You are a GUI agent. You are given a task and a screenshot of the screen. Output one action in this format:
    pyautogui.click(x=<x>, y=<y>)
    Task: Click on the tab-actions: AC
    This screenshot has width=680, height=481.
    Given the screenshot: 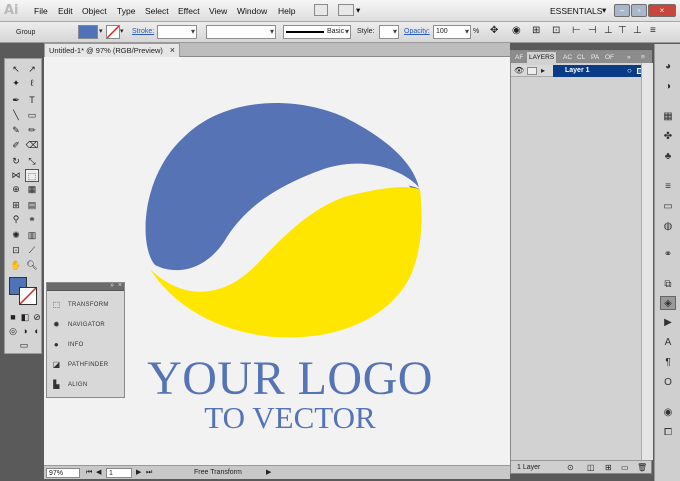 What is the action you would take?
    pyautogui.click(x=567, y=57)
    